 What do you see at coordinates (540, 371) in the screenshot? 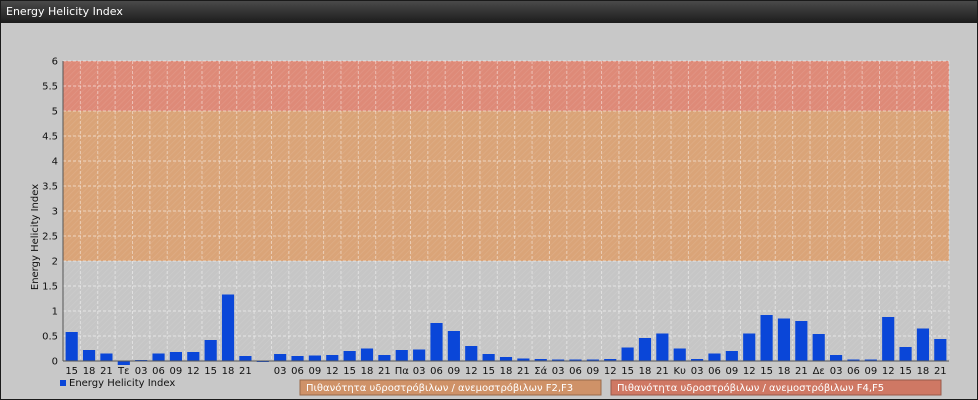
I see `x-tick-label: Σά` at bounding box center [540, 371].